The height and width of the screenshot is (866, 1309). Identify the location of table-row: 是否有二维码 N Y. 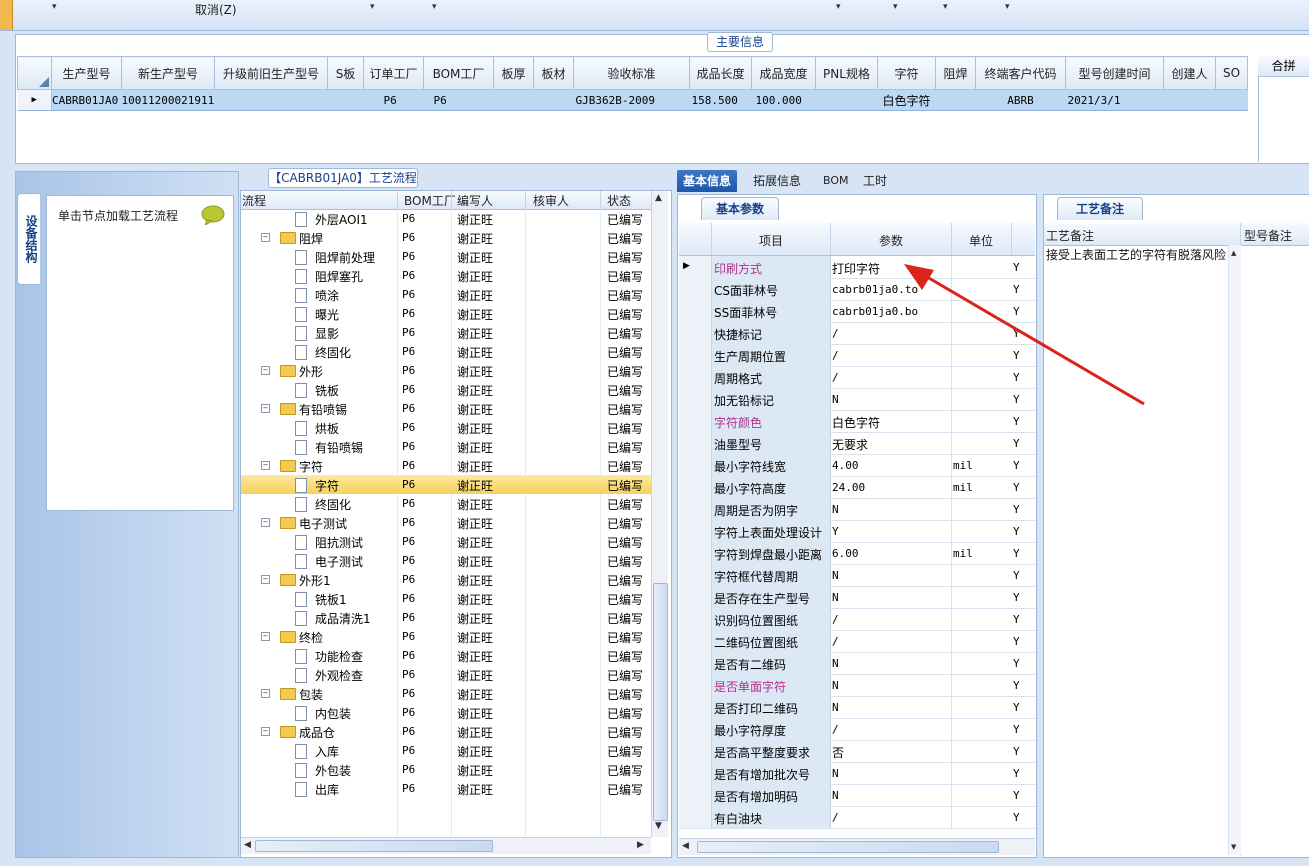
(857, 663).